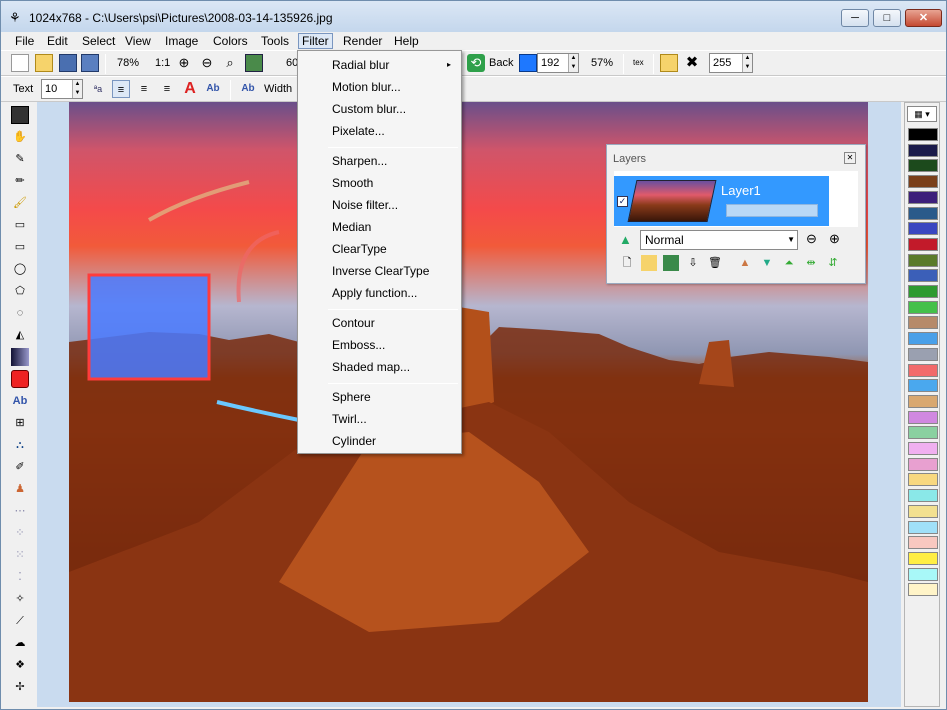 The height and width of the screenshot is (710, 947). Describe the element at coordinates (354, 441) in the screenshot. I see `menu-item-cylinder: Cylinder` at that location.